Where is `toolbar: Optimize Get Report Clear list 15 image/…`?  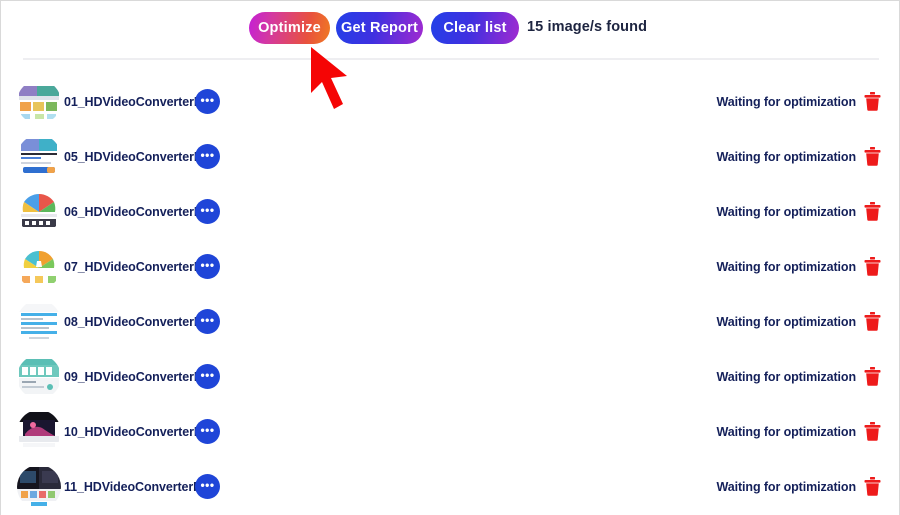 toolbar: Optimize Get Report Clear list 15 image/… is located at coordinates (450, 28).